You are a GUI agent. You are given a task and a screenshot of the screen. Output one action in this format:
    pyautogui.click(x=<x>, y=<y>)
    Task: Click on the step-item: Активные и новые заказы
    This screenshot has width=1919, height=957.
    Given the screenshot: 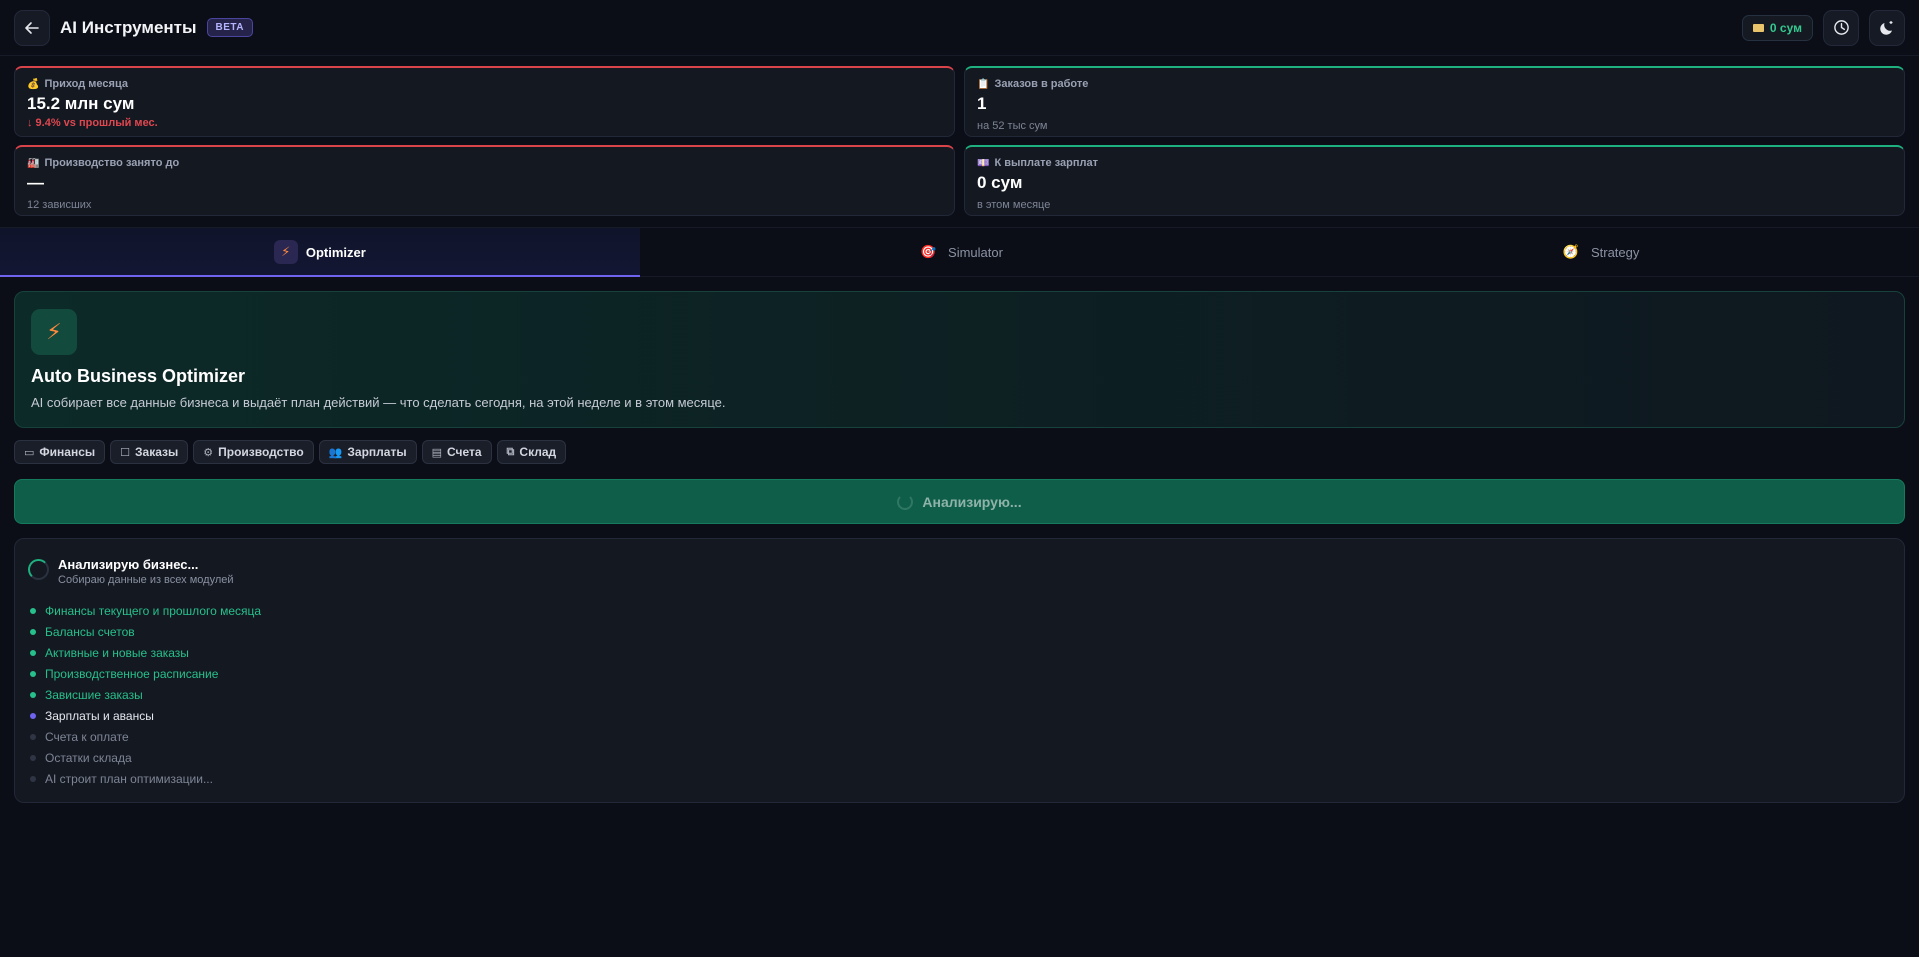 What is the action you would take?
    pyautogui.click(x=959, y=652)
    